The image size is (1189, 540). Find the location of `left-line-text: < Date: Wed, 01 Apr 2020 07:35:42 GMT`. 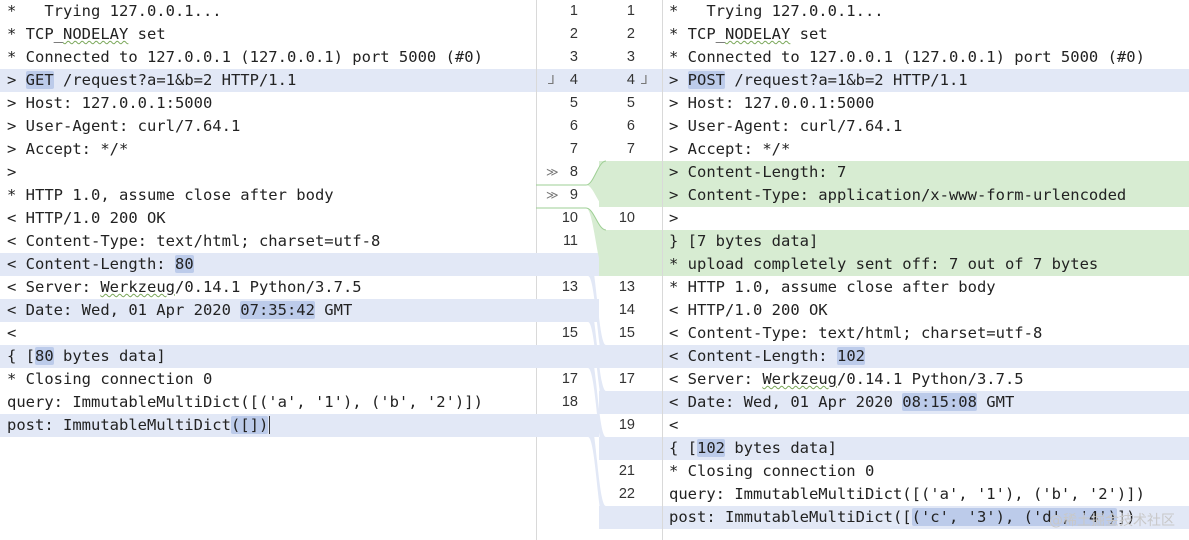

left-line-text: < Date: Wed, 01 Apr 2020 07:35:42 GMT is located at coordinates (180, 310).